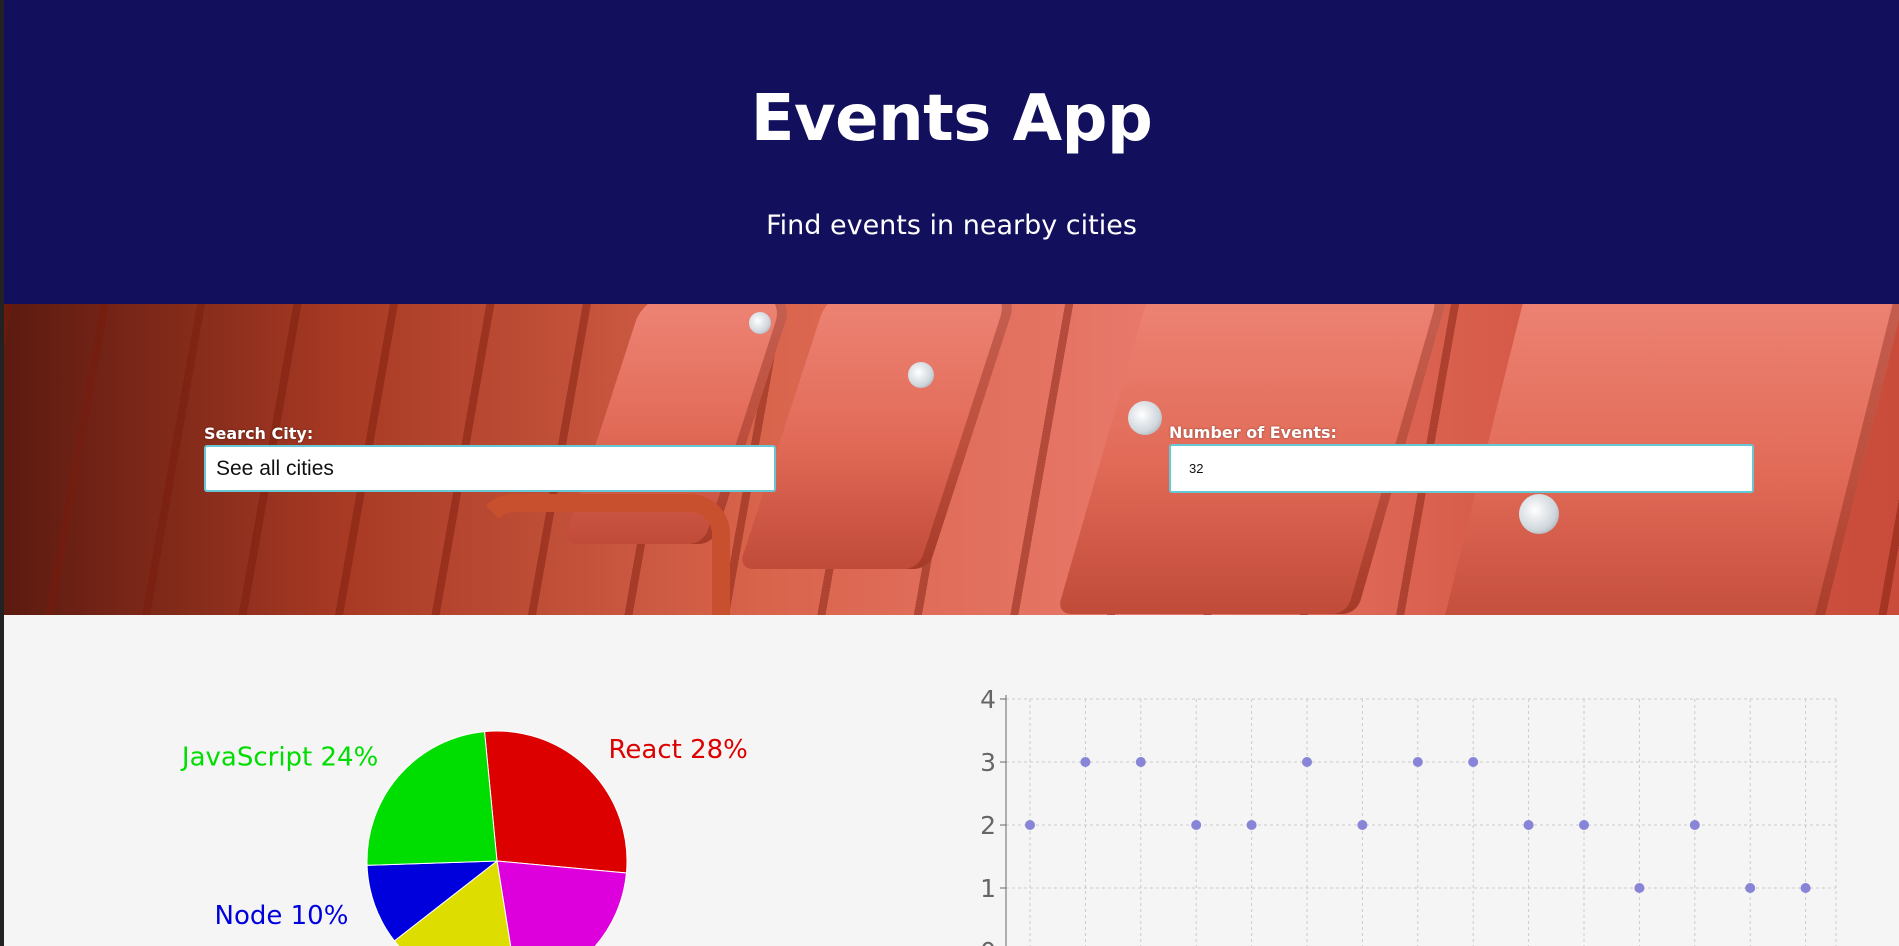 Image resolution: width=1899 pixels, height=946 pixels. Describe the element at coordinates (1253, 432) in the screenshot. I see `number-of-events-label: Number of Events:` at that location.